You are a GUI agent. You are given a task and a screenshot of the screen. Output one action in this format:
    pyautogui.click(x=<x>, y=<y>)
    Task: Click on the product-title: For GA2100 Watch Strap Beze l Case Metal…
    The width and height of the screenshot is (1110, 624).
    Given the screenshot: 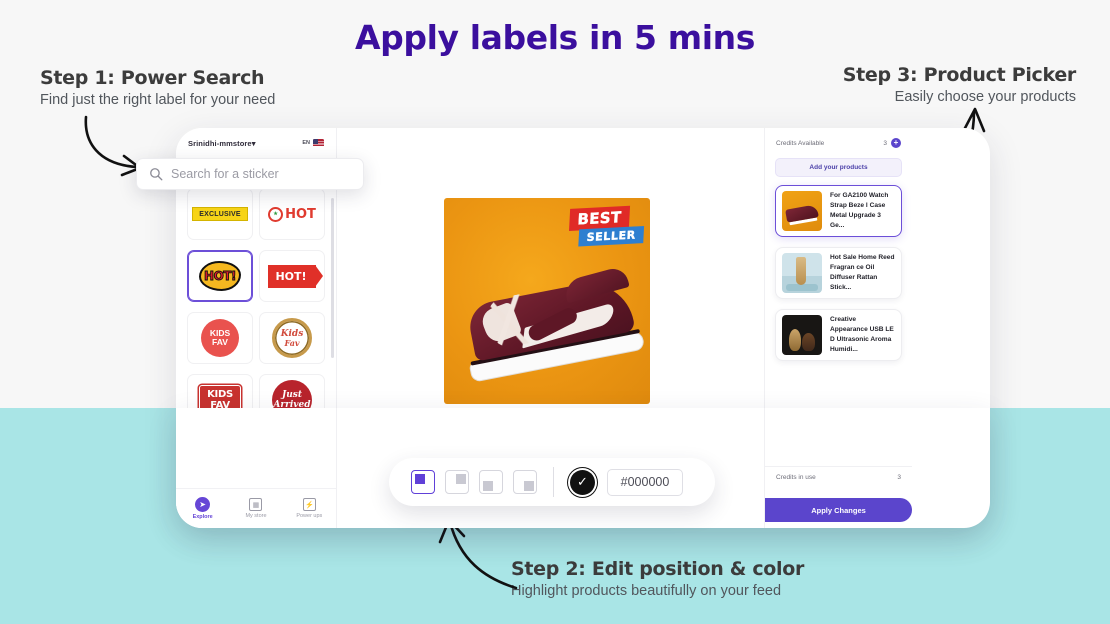 What is the action you would take?
    pyautogui.click(x=859, y=210)
    